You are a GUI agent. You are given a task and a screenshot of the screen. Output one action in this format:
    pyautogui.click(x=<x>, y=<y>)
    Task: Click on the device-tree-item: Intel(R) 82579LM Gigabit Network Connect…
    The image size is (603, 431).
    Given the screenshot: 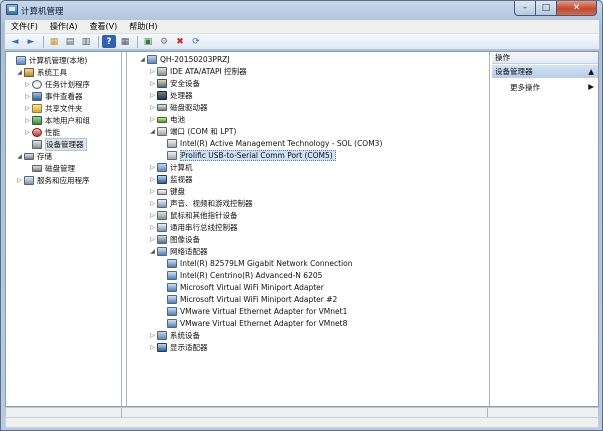 What is the action you would take?
    pyautogui.click(x=256, y=263)
    